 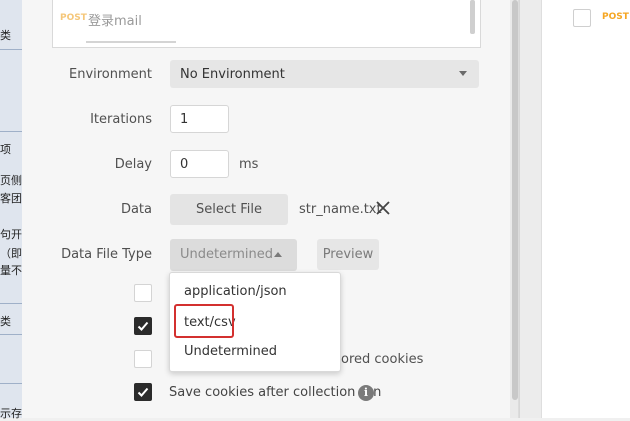 I want to click on highlight-box, so click(x=204, y=321).